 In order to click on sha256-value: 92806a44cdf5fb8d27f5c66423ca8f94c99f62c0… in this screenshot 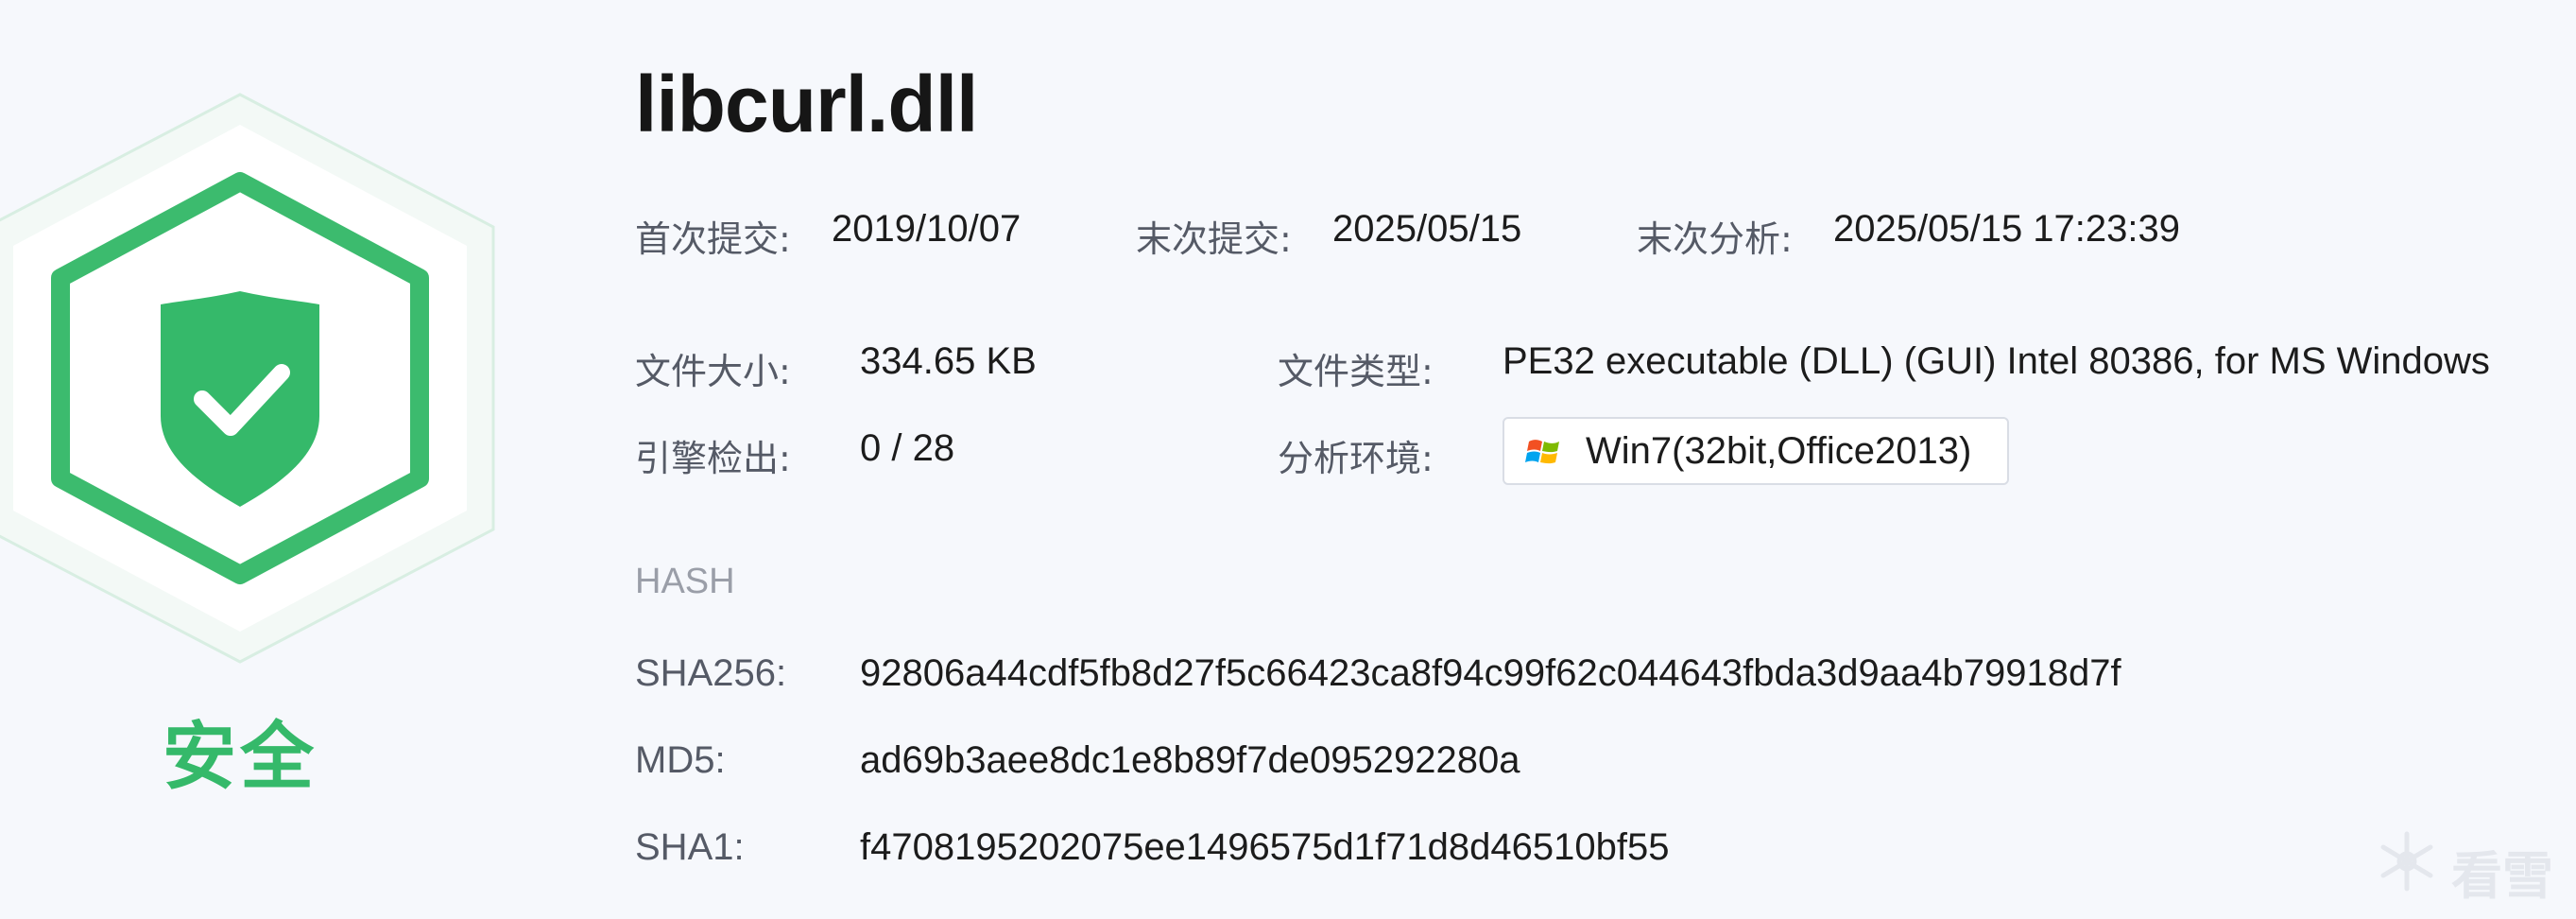, I will do `click(1490, 674)`.